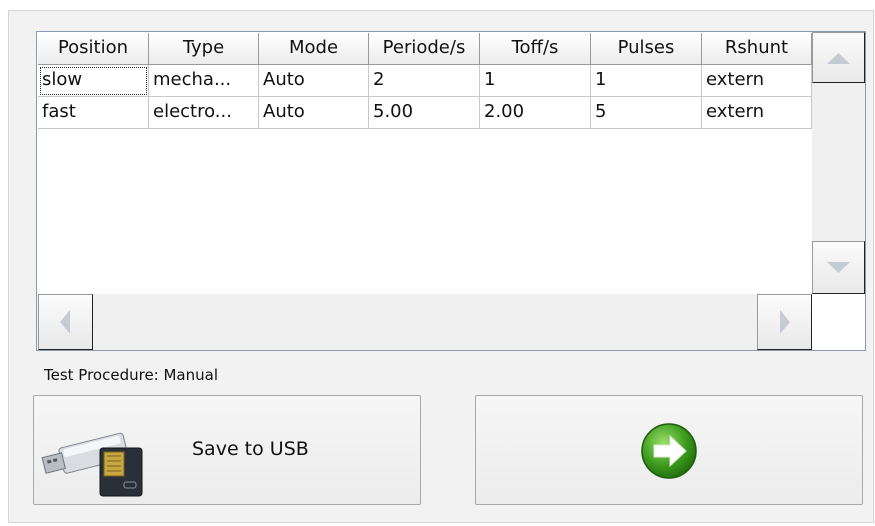  Describe the element at coordinates (95, 461) in the screenshot. I see `usb-drive-icon` at that location.